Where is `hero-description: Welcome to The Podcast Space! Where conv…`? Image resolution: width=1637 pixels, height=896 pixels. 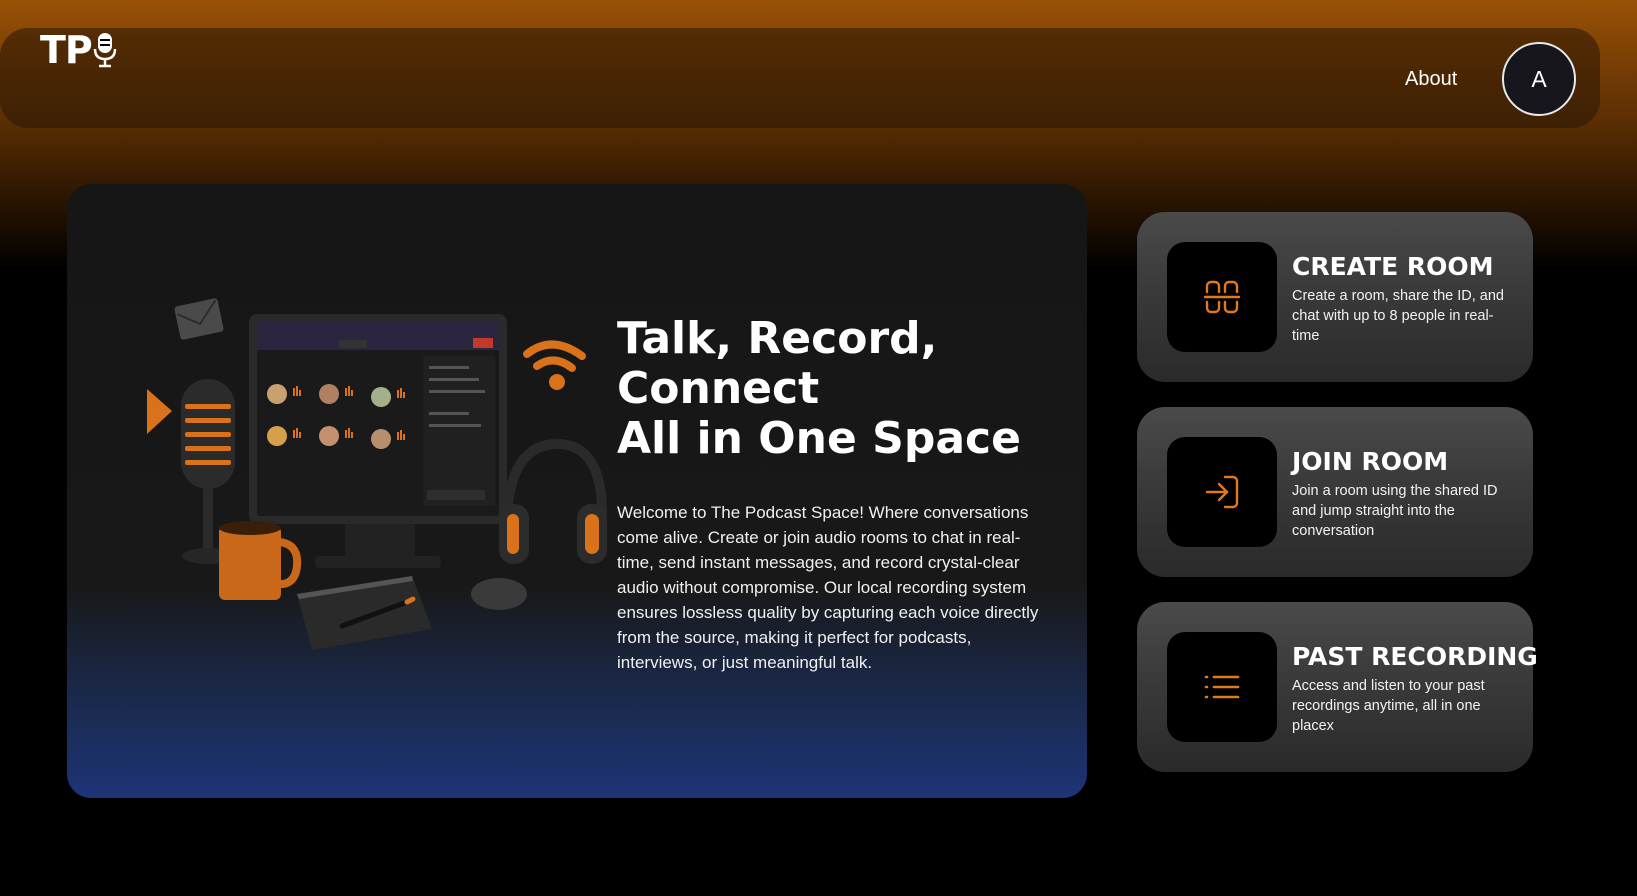 hero-description: Welcome to The Podcast Space! Where conv… is located at coordinates (828, 587).